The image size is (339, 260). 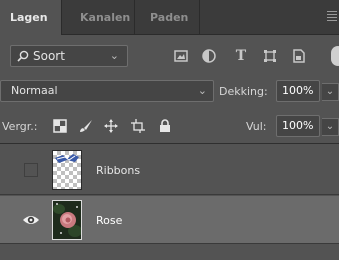 I want to click on panel-tab-bar: Lagen Kanalen Paden, so click(x=169, y=18).